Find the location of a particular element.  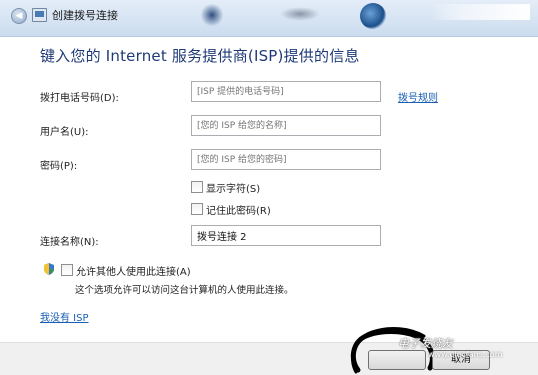

dialing-rules-link: 拨号规则 is located at coordinates (418, 96).